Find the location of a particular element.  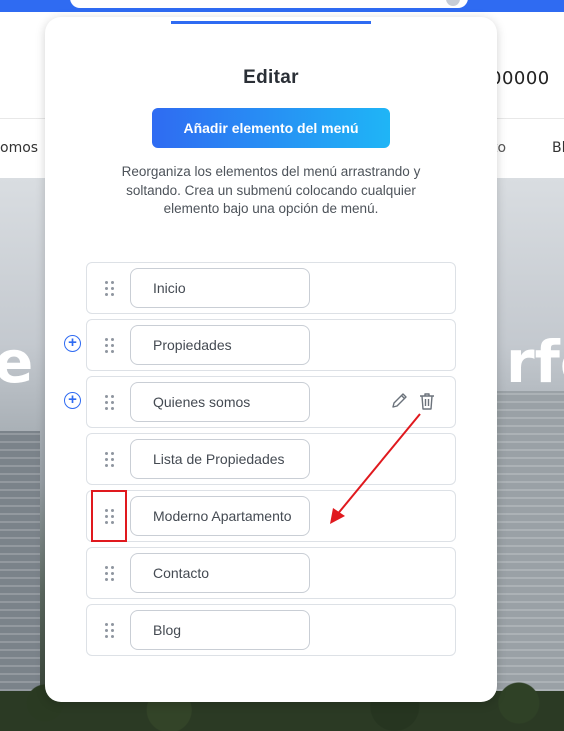

site-phone-number: 00000 is located at coordinates (520, 78).